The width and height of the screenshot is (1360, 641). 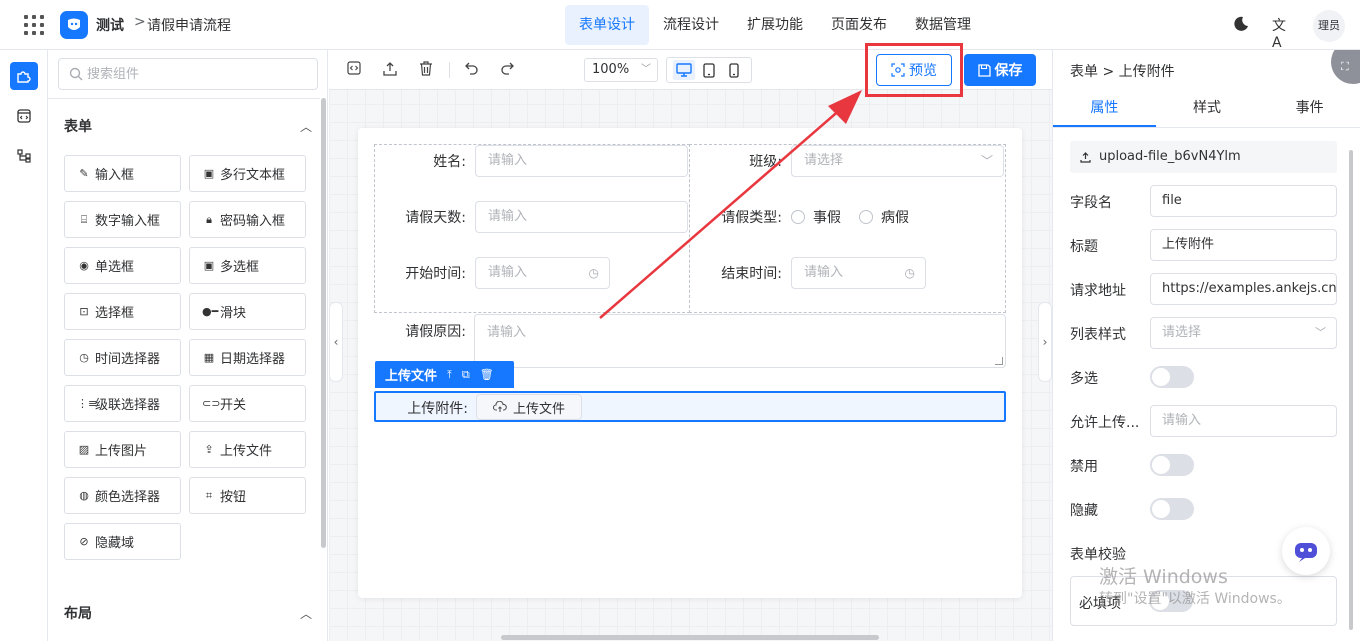 I want to click on tab-properties: 属性, so click(x=1104, y=108).